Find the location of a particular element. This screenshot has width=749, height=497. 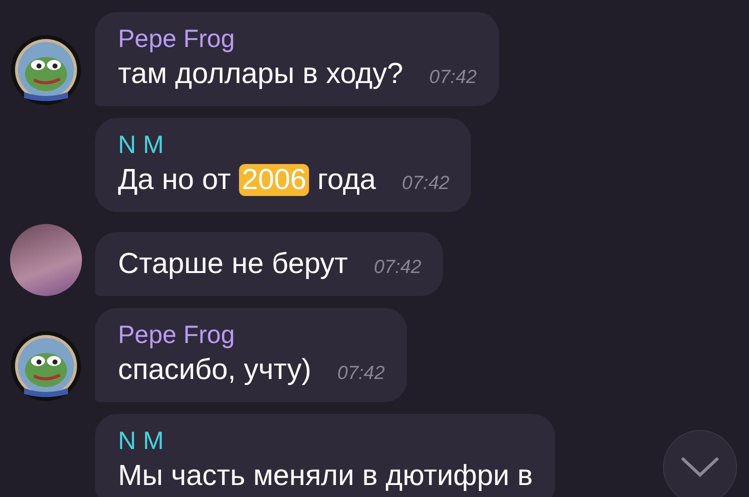

message-text: там доллары в ходу? is located at coordinates (261, 74).